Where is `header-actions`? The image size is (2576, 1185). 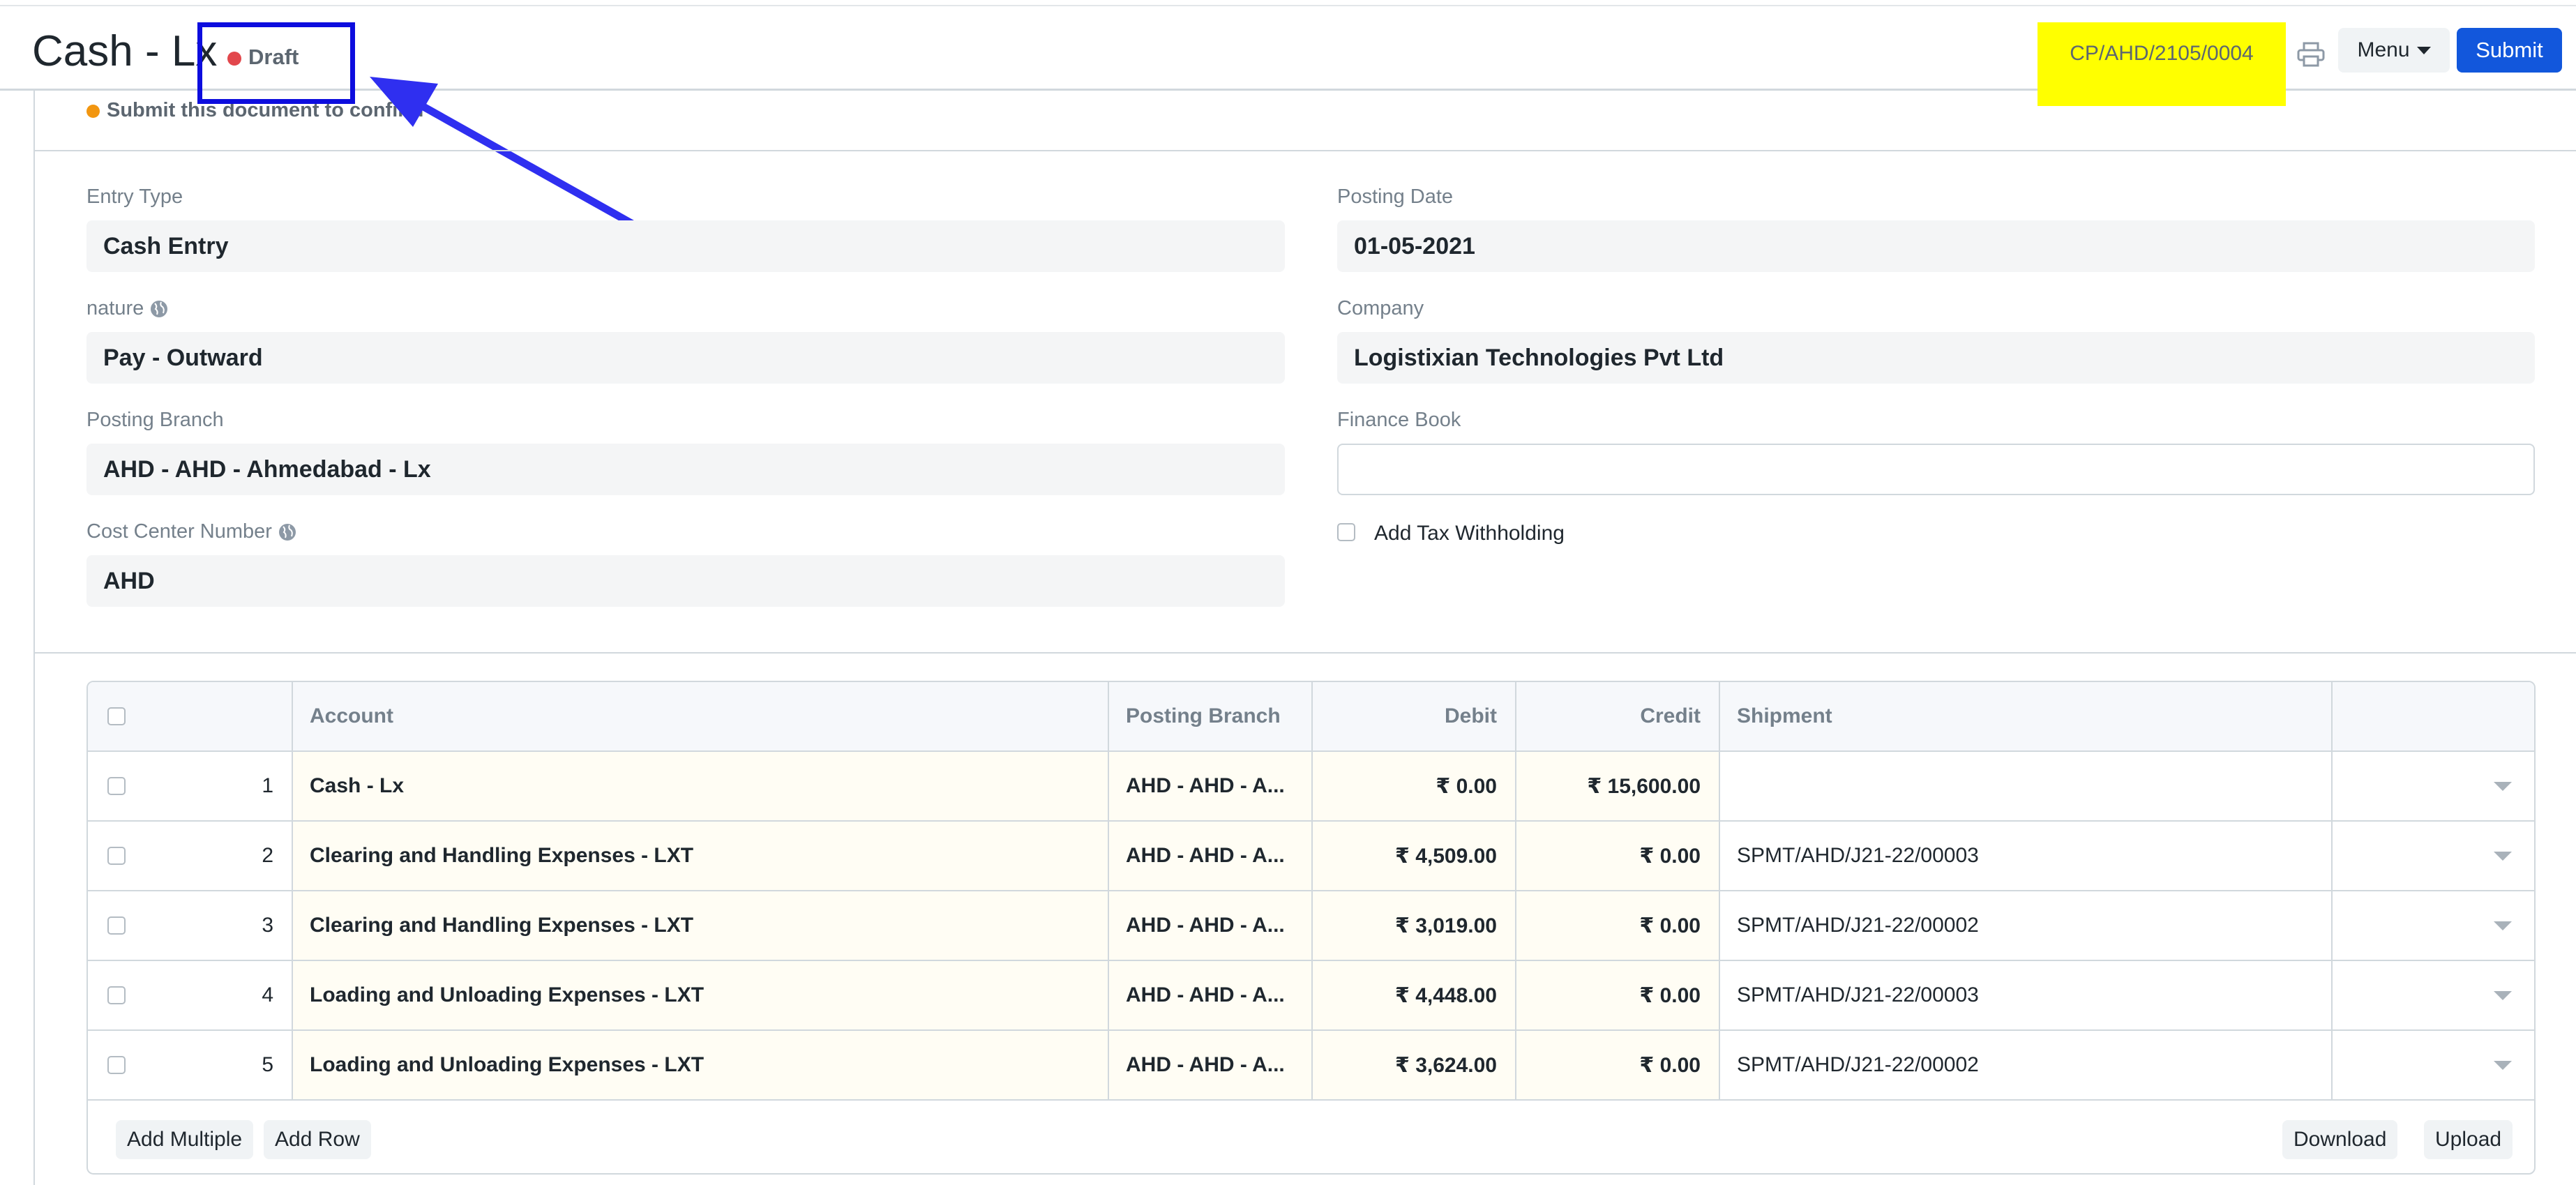 header-actions is located at coordinates (2433, 716).